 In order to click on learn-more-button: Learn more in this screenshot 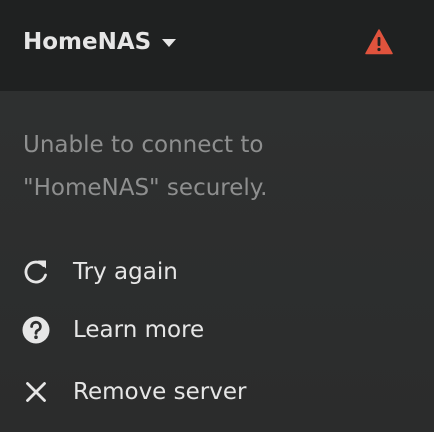, I will do `click(217, 330)`.